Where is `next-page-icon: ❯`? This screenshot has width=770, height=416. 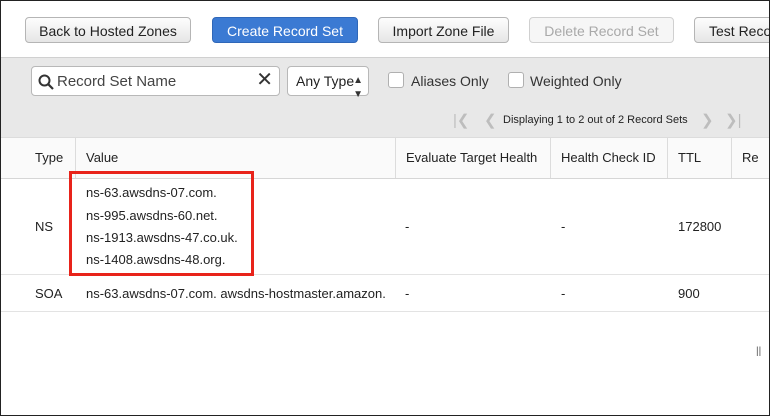
next-page-icon: ❯ is located at coordinates (707, 120).